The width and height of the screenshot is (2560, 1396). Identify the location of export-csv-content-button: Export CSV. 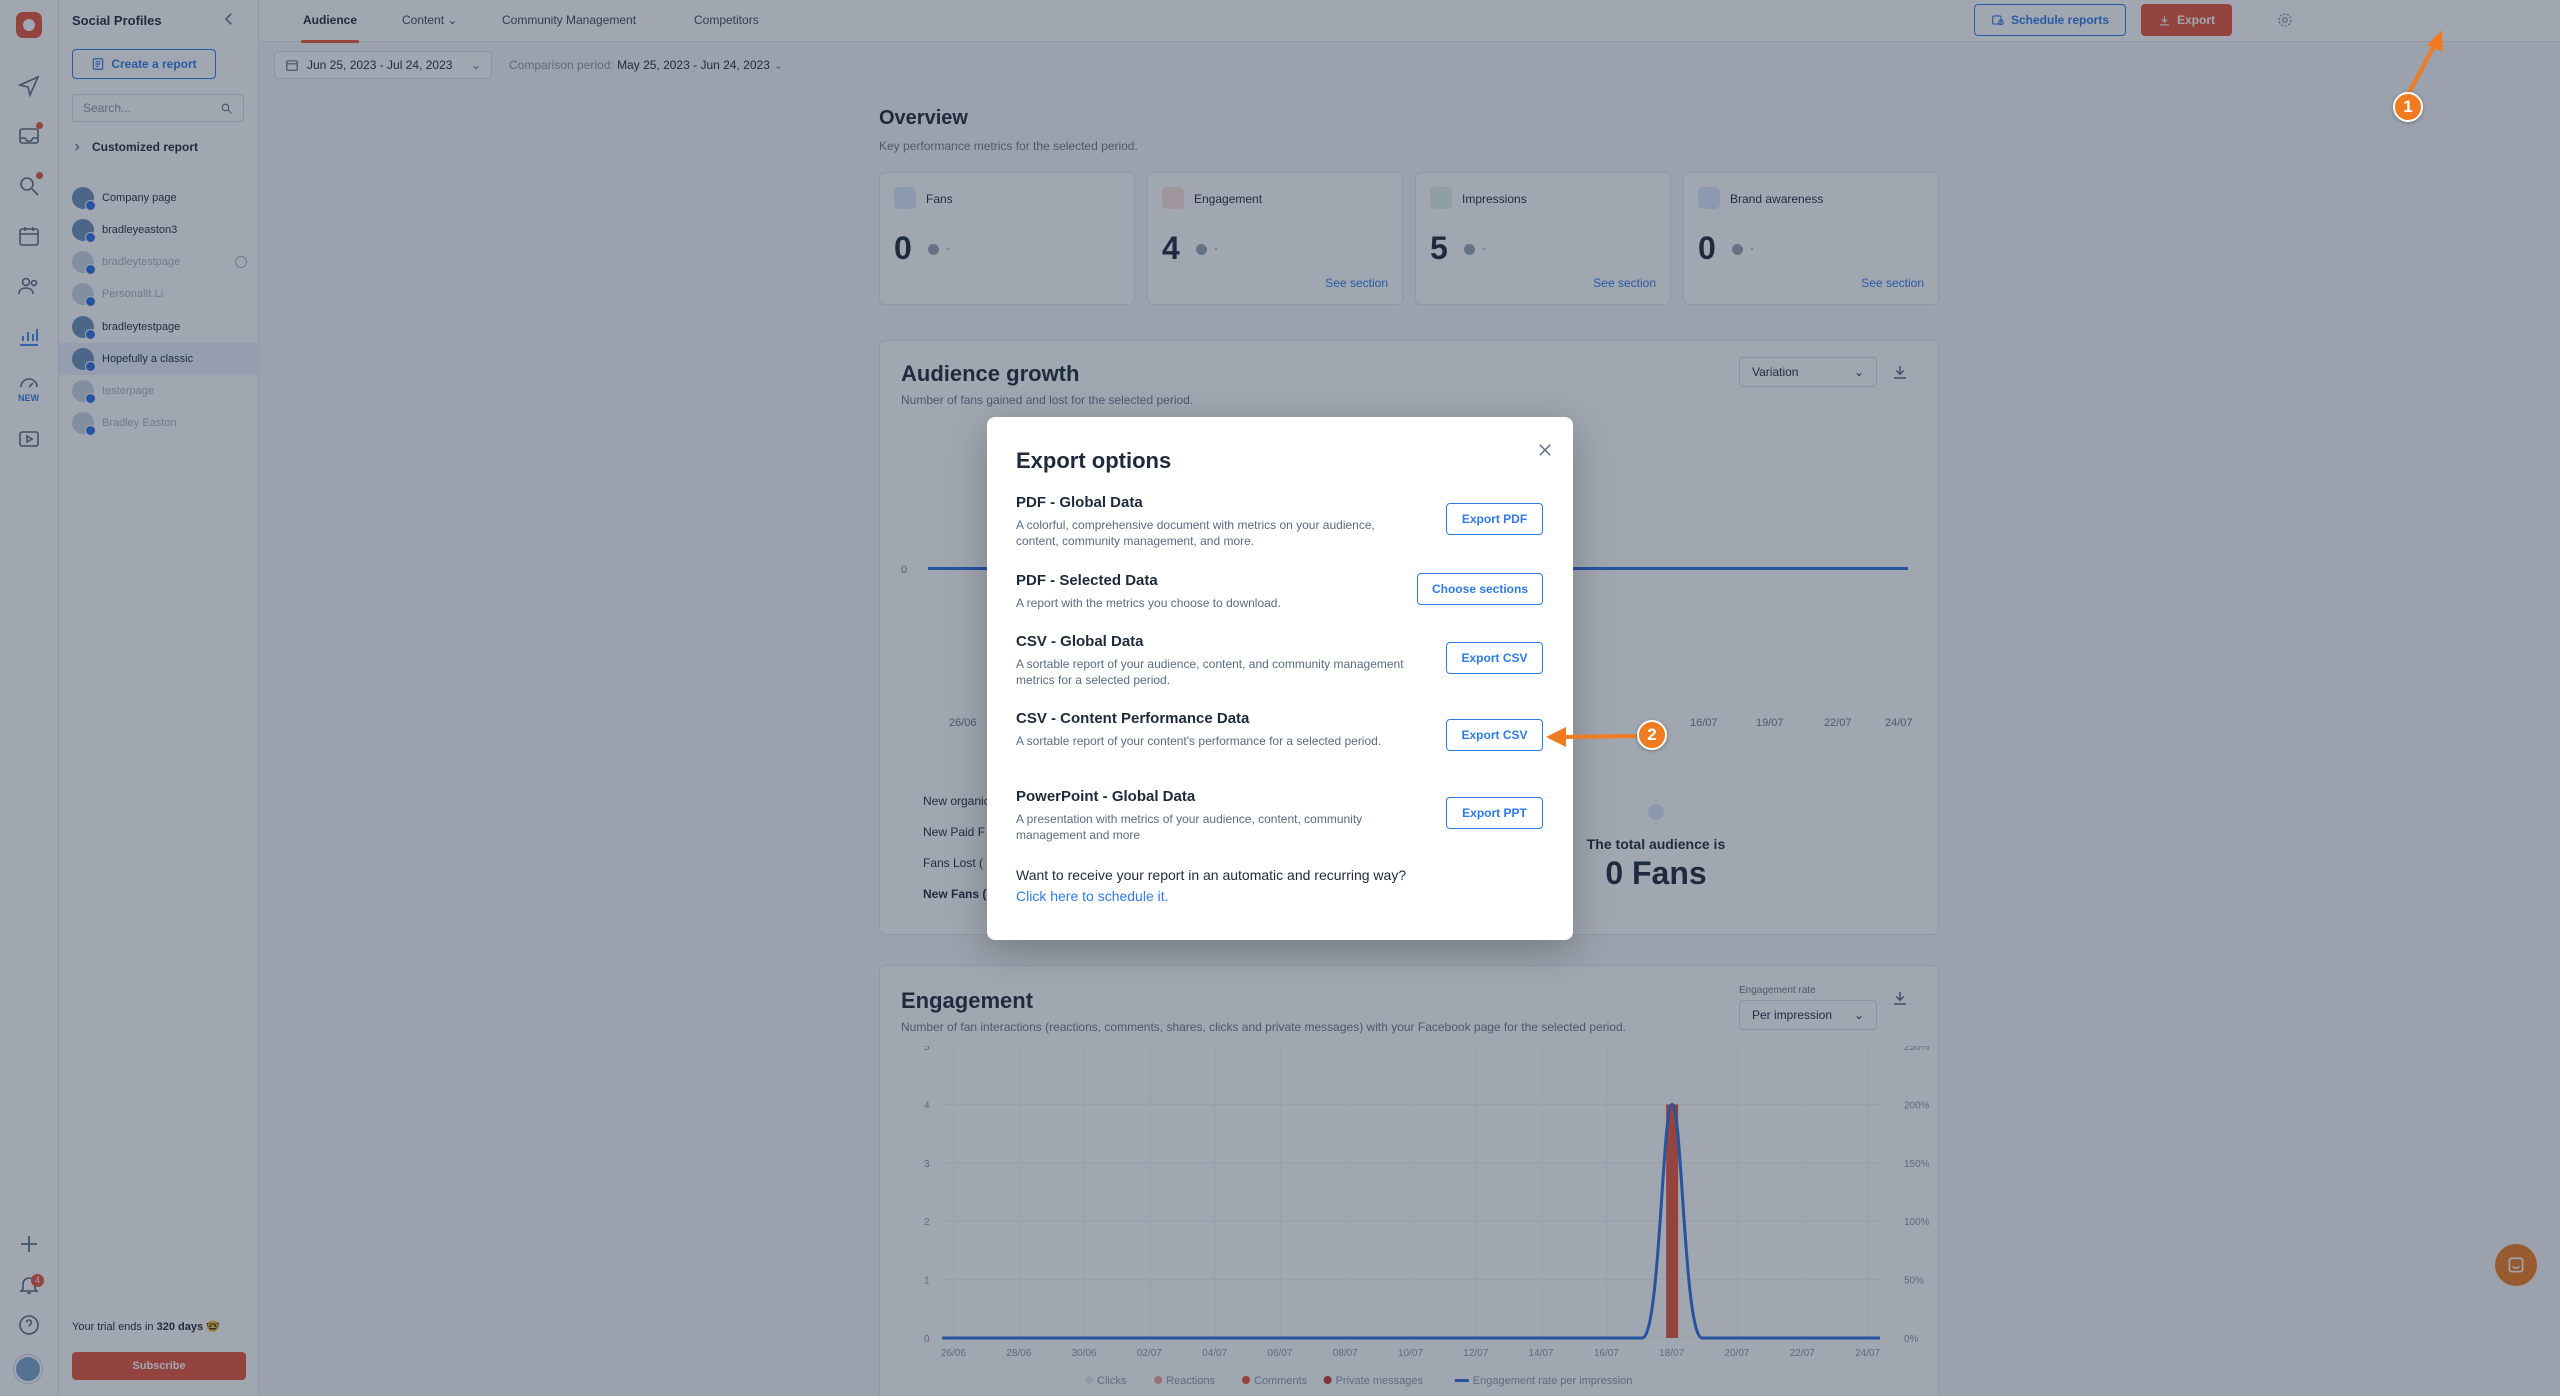
(1494, 735).